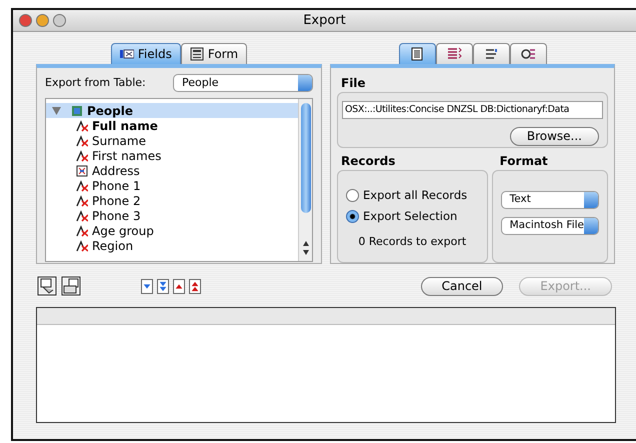  Describe the element at coordinates (172, 125) in the screenshot. I see `tree-row: Full name` at that location.